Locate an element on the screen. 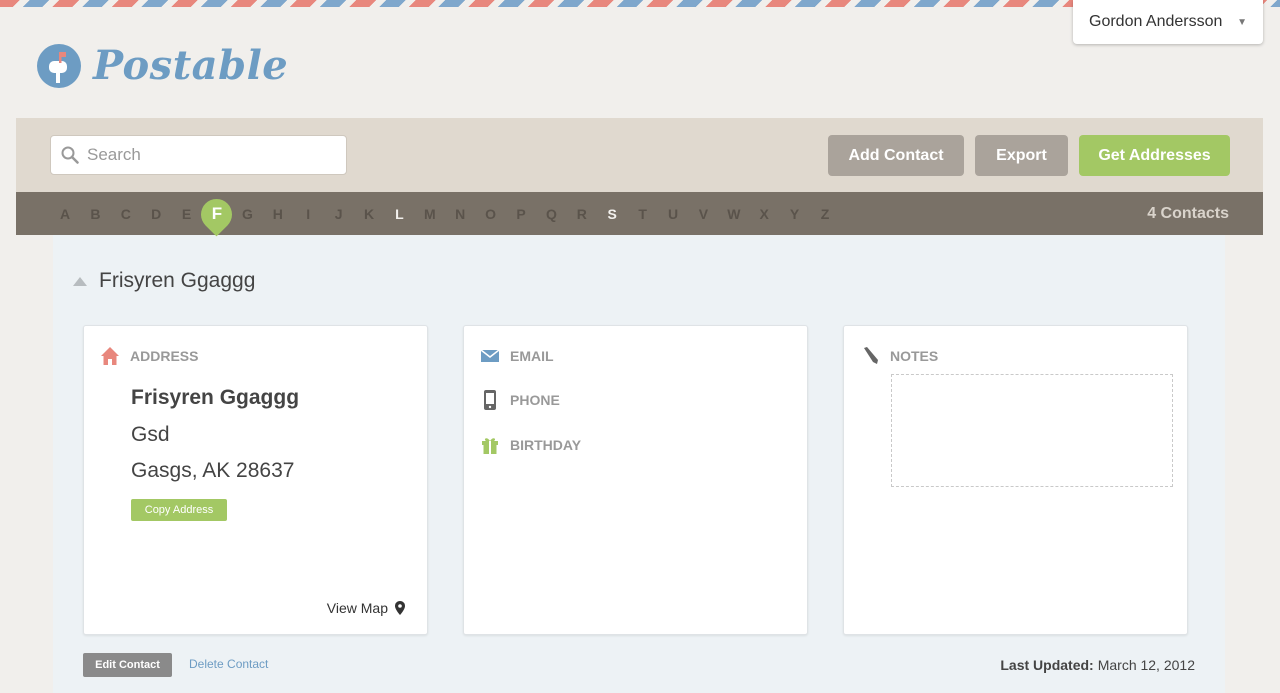  view-map-link: View Map is located at coordinates (366, 608).